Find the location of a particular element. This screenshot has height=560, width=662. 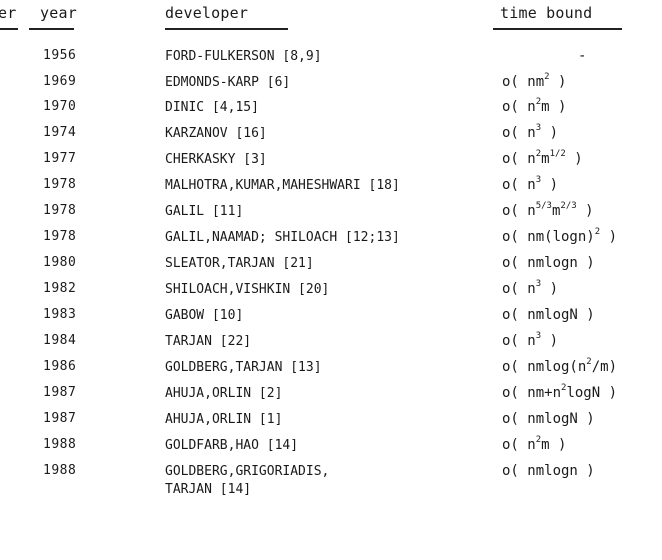

row-year: 1970 is located at coordinates (60, 106).